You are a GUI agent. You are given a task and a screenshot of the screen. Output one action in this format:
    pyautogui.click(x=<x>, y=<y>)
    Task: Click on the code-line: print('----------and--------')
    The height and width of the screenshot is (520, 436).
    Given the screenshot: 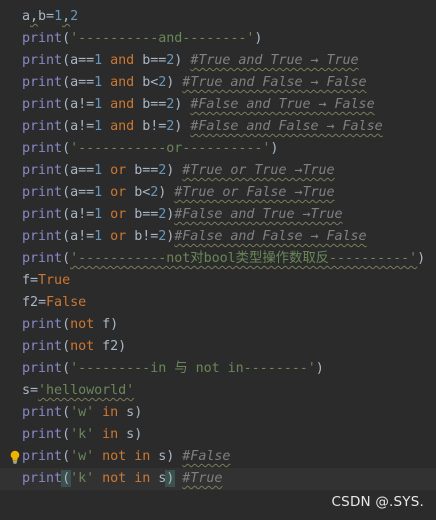 What is the action you would take?
    pyautogui.click(x=229, y=39)
    